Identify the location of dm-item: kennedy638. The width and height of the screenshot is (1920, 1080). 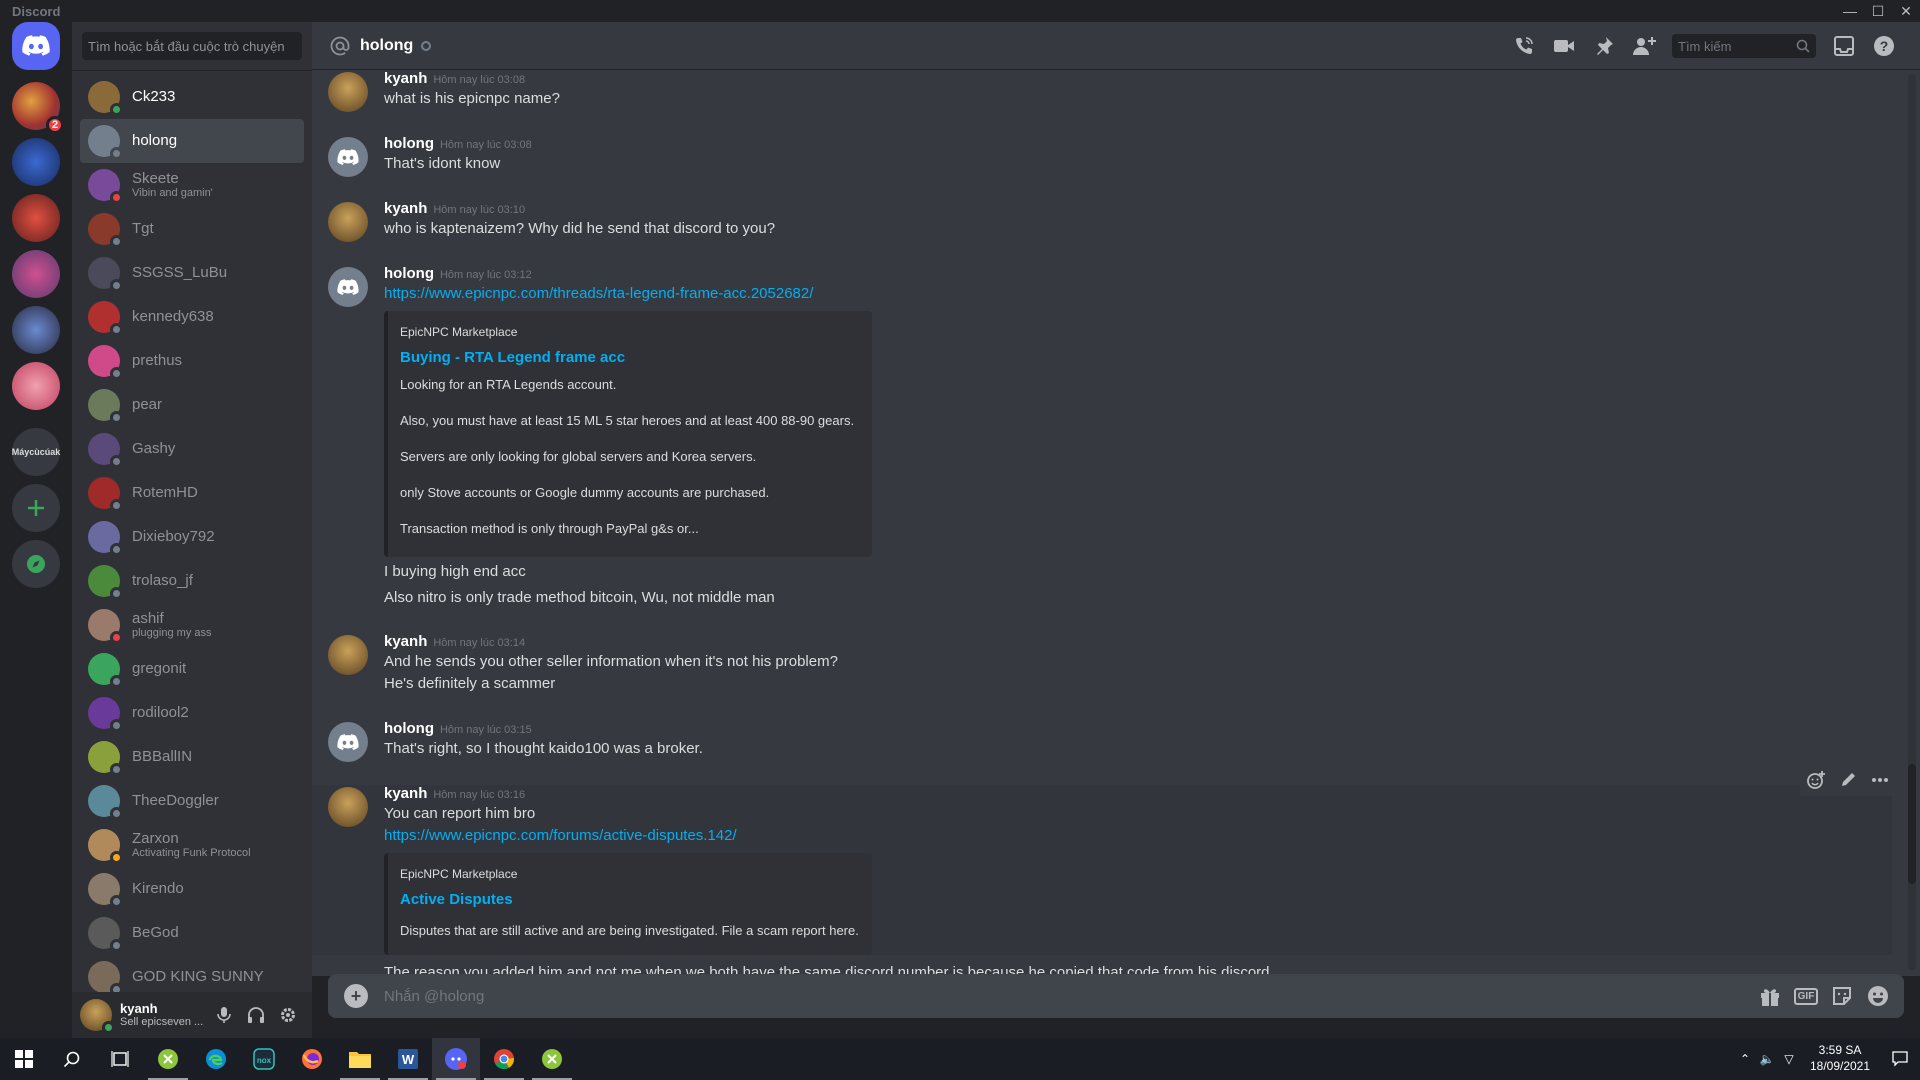
(192, 317).